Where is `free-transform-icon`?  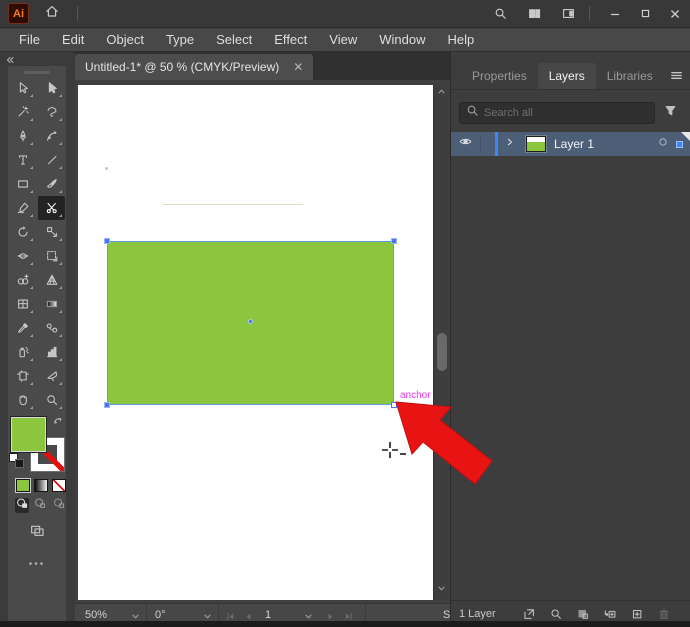
free-transform-icon is located at coordinates (52, 256).